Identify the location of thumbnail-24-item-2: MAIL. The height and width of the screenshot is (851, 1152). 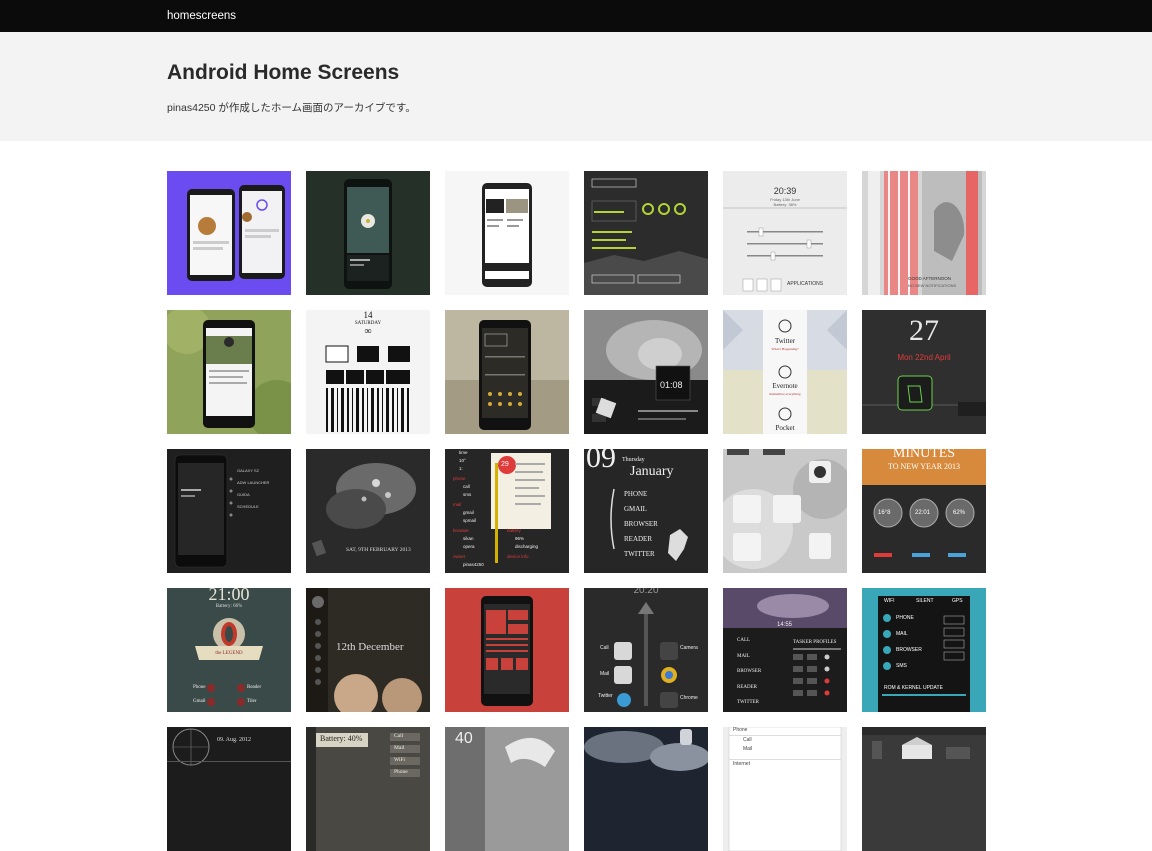
(902, 634).